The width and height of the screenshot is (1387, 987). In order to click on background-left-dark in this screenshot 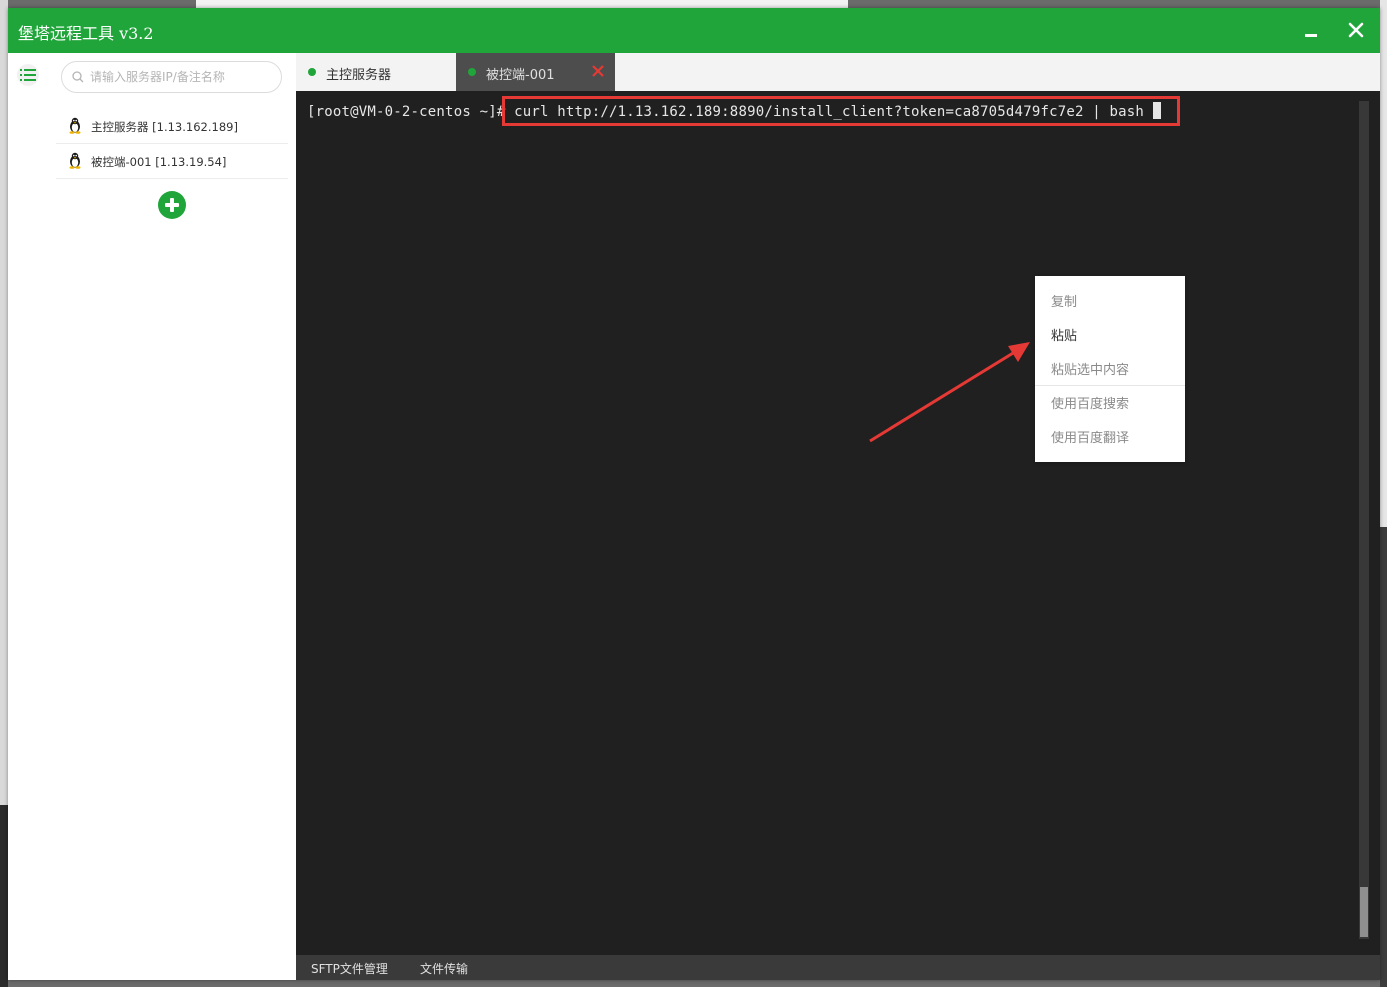, I will do `click(4, 896)`.